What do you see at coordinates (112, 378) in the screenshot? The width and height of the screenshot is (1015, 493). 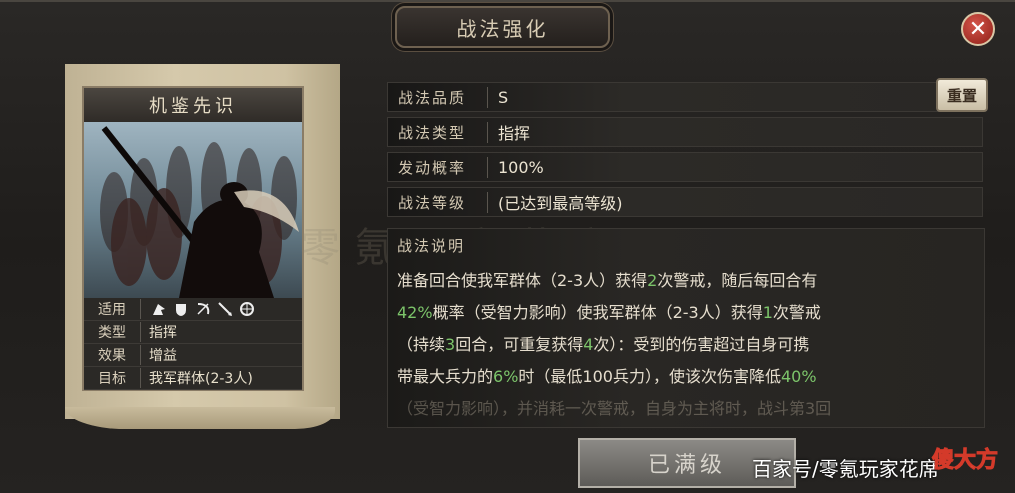 I see `prop-key: 目标` at bounding box center [112, 378].